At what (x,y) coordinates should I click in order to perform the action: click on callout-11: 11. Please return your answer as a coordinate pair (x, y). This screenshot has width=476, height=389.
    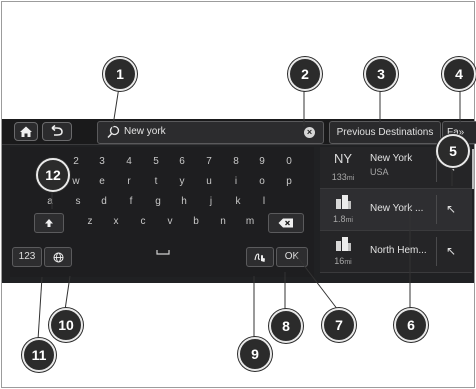
    Looking at the image, I should click on (39, 355).